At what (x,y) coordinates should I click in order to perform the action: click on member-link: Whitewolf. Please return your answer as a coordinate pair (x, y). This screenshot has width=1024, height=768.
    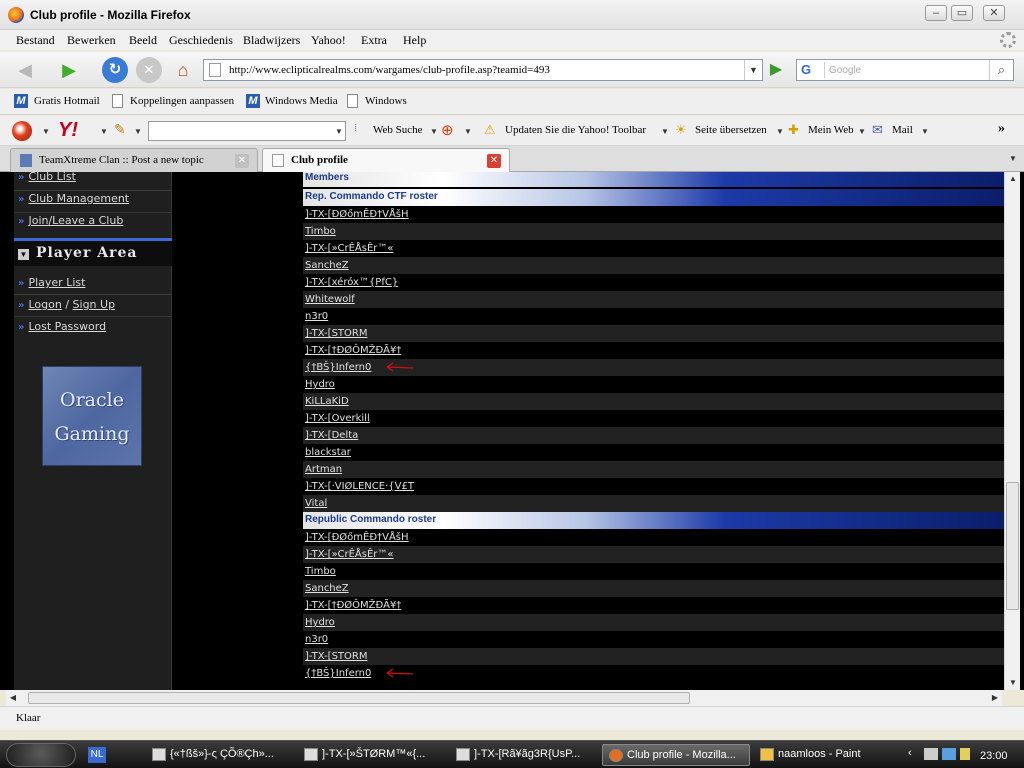
    Looking at the image, I should click on (330, 299).